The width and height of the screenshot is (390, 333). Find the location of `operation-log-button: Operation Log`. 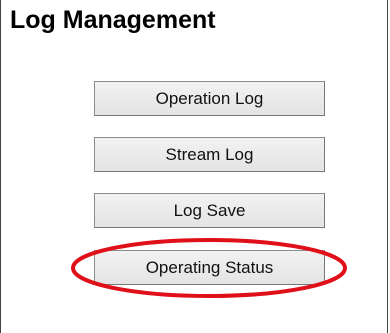

operation-log-button: Operation Log is located at coordinates (209, 98).